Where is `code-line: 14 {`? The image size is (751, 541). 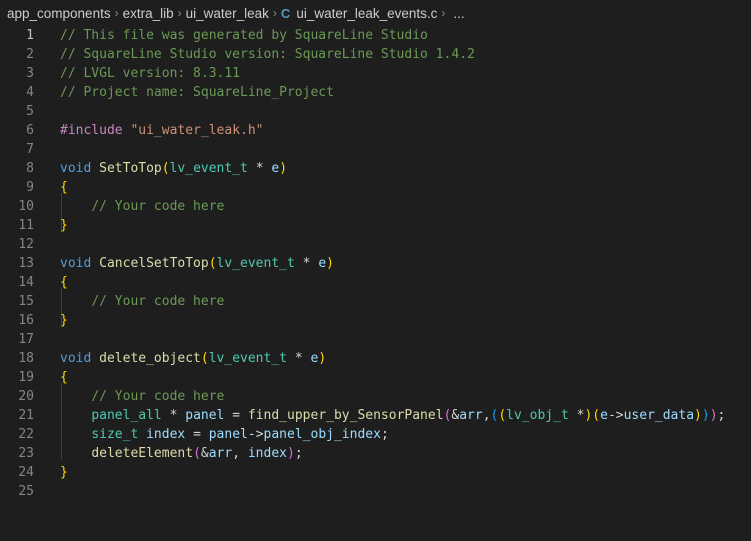 code-line: 14 { is located at coordinates (375, 282).